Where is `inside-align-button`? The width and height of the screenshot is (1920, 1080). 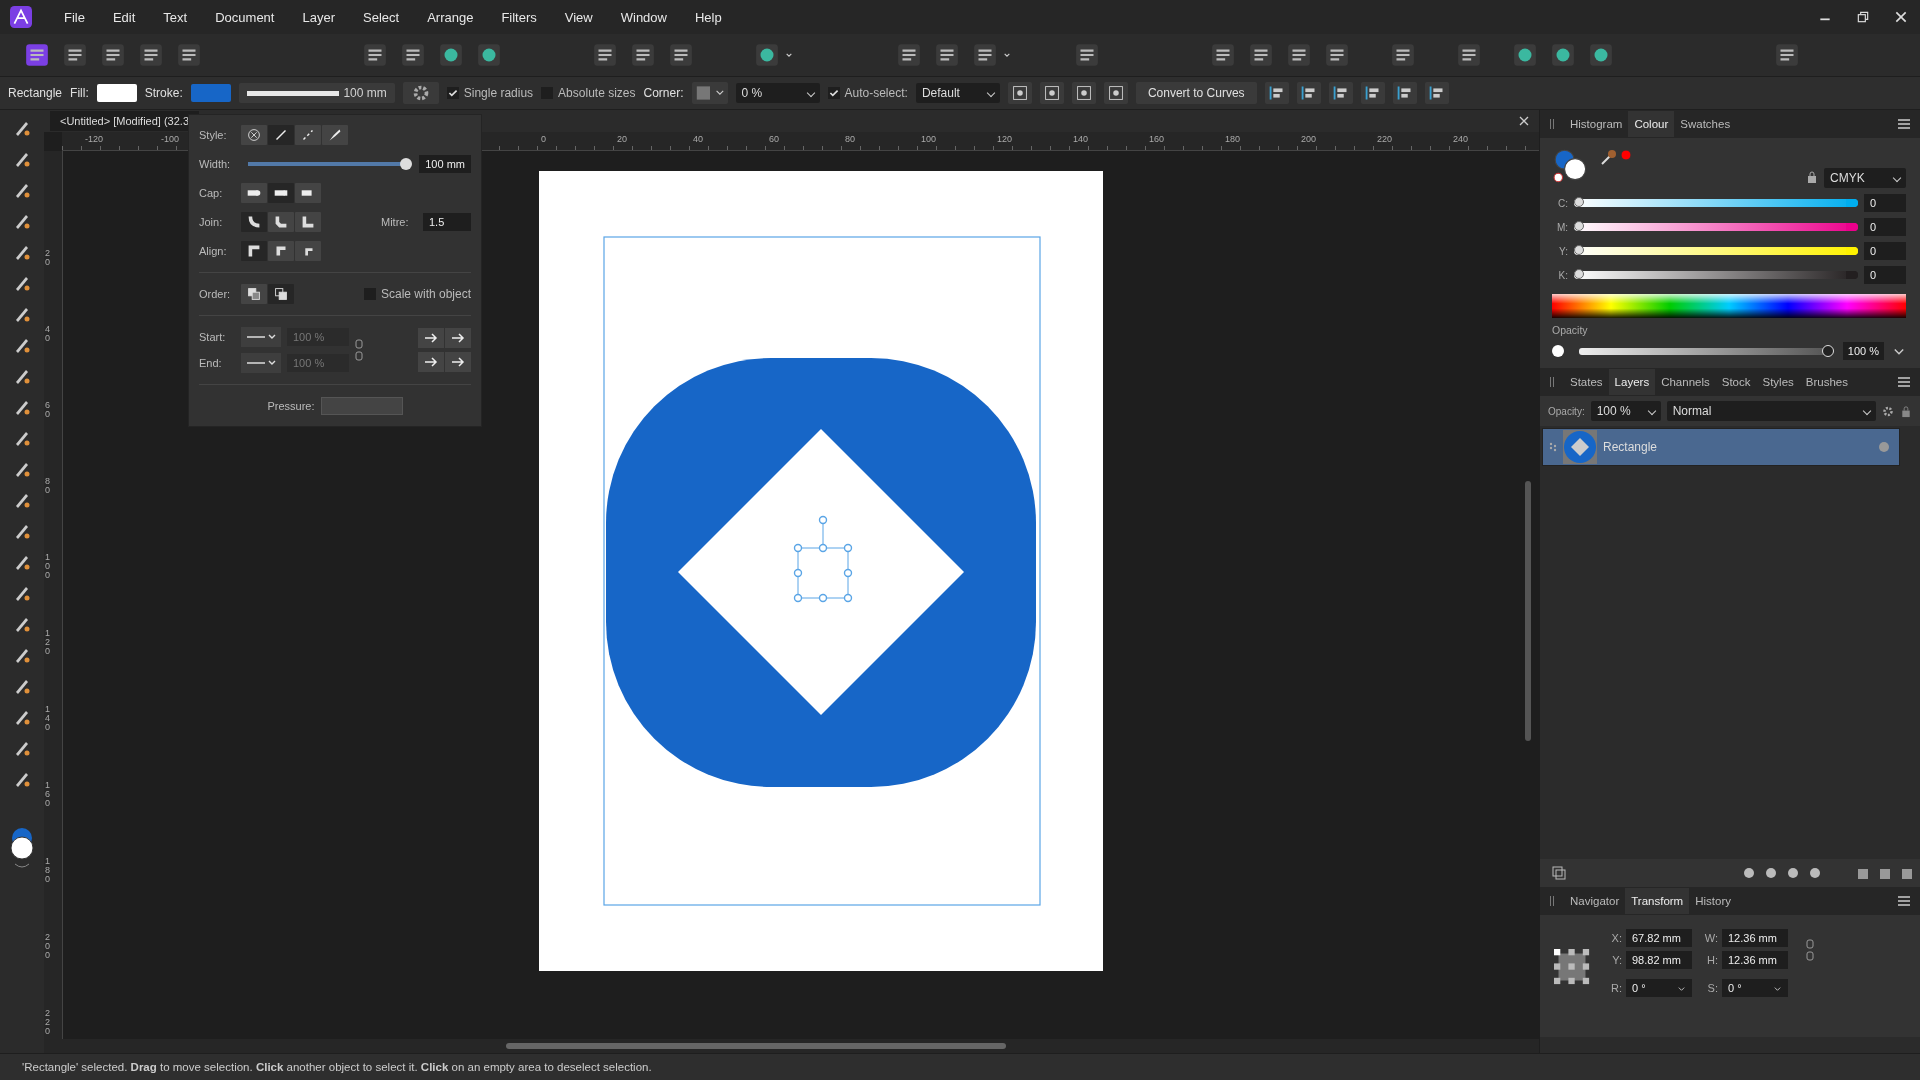
inside-align-button is located at coordinates (281, 251).